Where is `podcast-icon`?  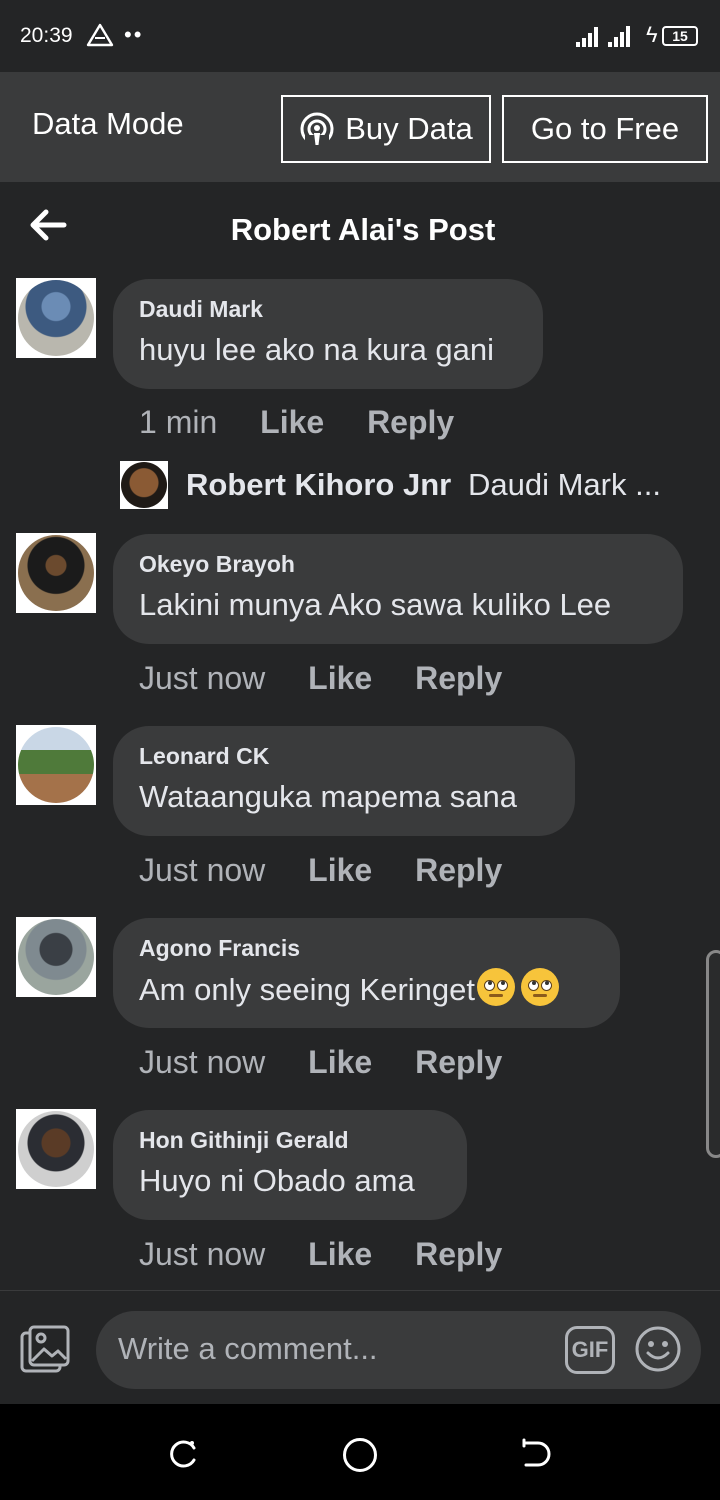
podcast-icon is located at coordinates (317, 129).